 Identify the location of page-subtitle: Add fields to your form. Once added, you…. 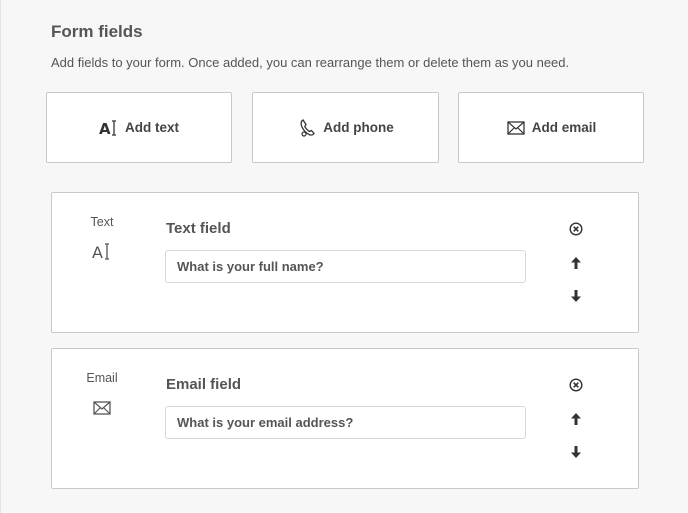
(310, 62).